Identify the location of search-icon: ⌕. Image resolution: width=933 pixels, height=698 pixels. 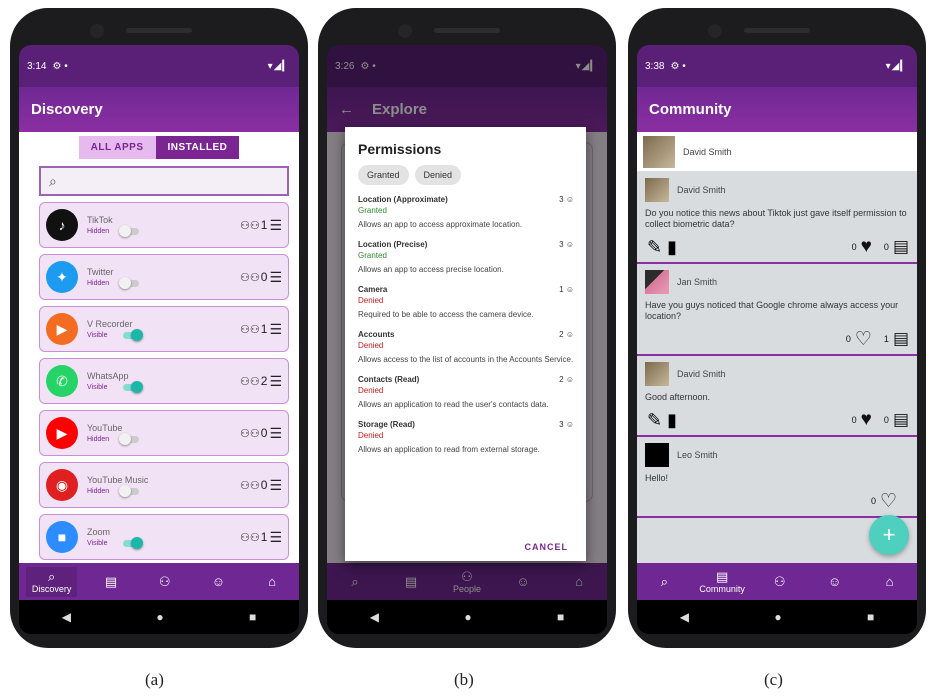
(664, 581).